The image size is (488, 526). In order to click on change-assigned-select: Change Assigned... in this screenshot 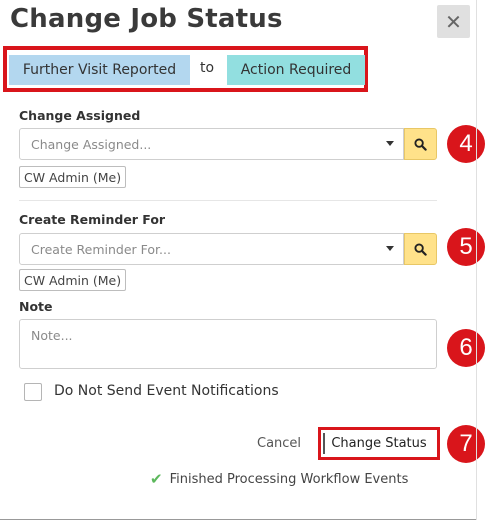, I will do `click(211, 144)`.